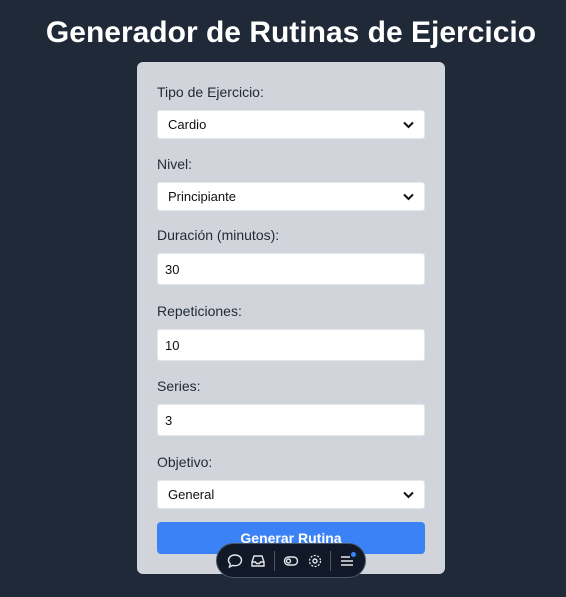  Describe the element at coordinates (259, 561) in the screenshot. I see `inbox-icon` at that location.